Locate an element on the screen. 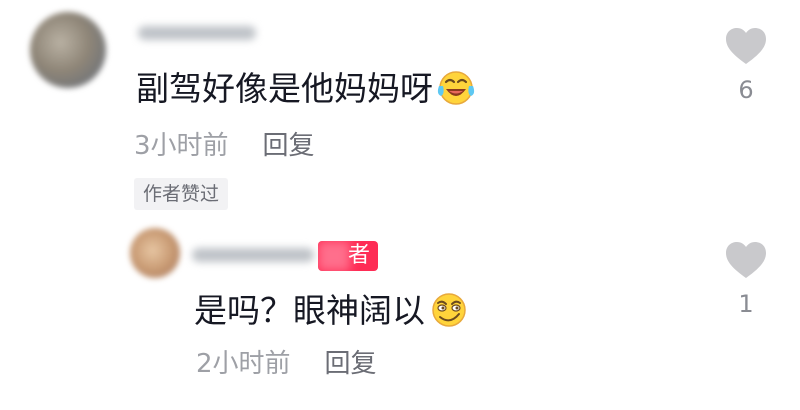 The width and height of the screenshot is (800, 410). like-button: 6 is located at coordinates (746, 65).